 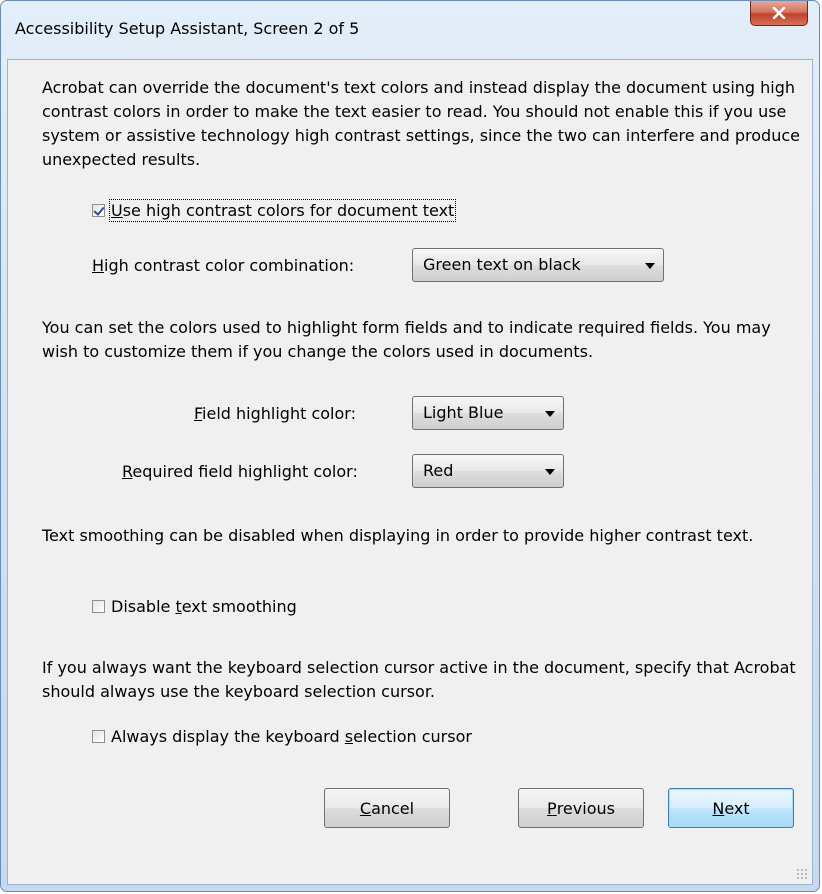 What do you see at coordinates (98, 210) in the screenshot?
I see `high-contrast-checkbox` at bounding box center [98, 210].